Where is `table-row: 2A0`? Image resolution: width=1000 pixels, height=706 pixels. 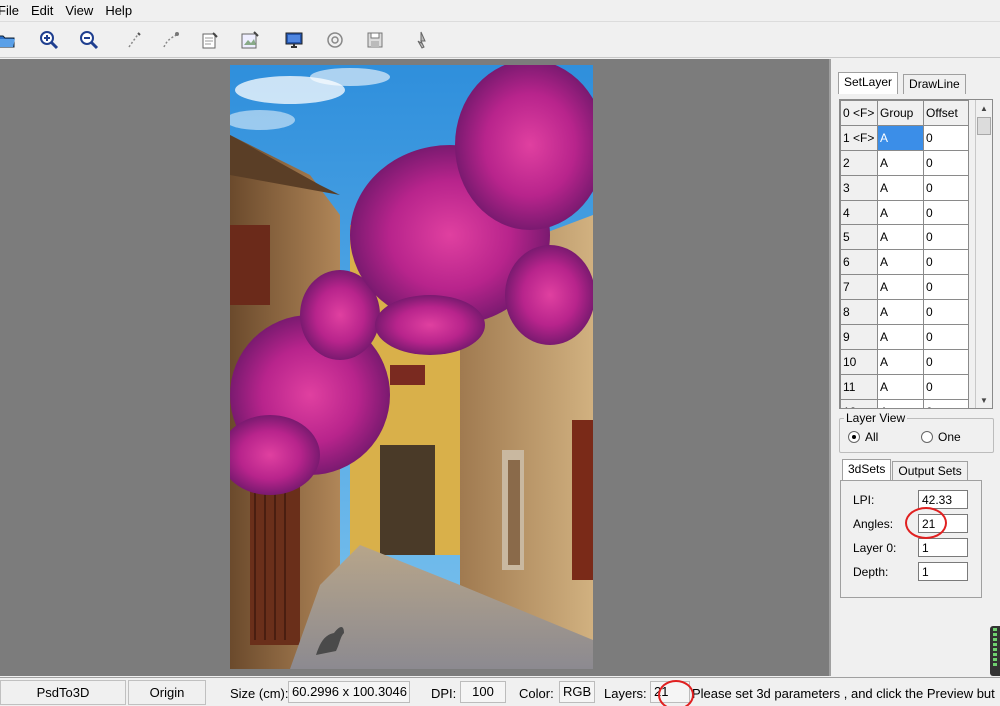
table-row: 2A0 is located at coordinates (904, 162).